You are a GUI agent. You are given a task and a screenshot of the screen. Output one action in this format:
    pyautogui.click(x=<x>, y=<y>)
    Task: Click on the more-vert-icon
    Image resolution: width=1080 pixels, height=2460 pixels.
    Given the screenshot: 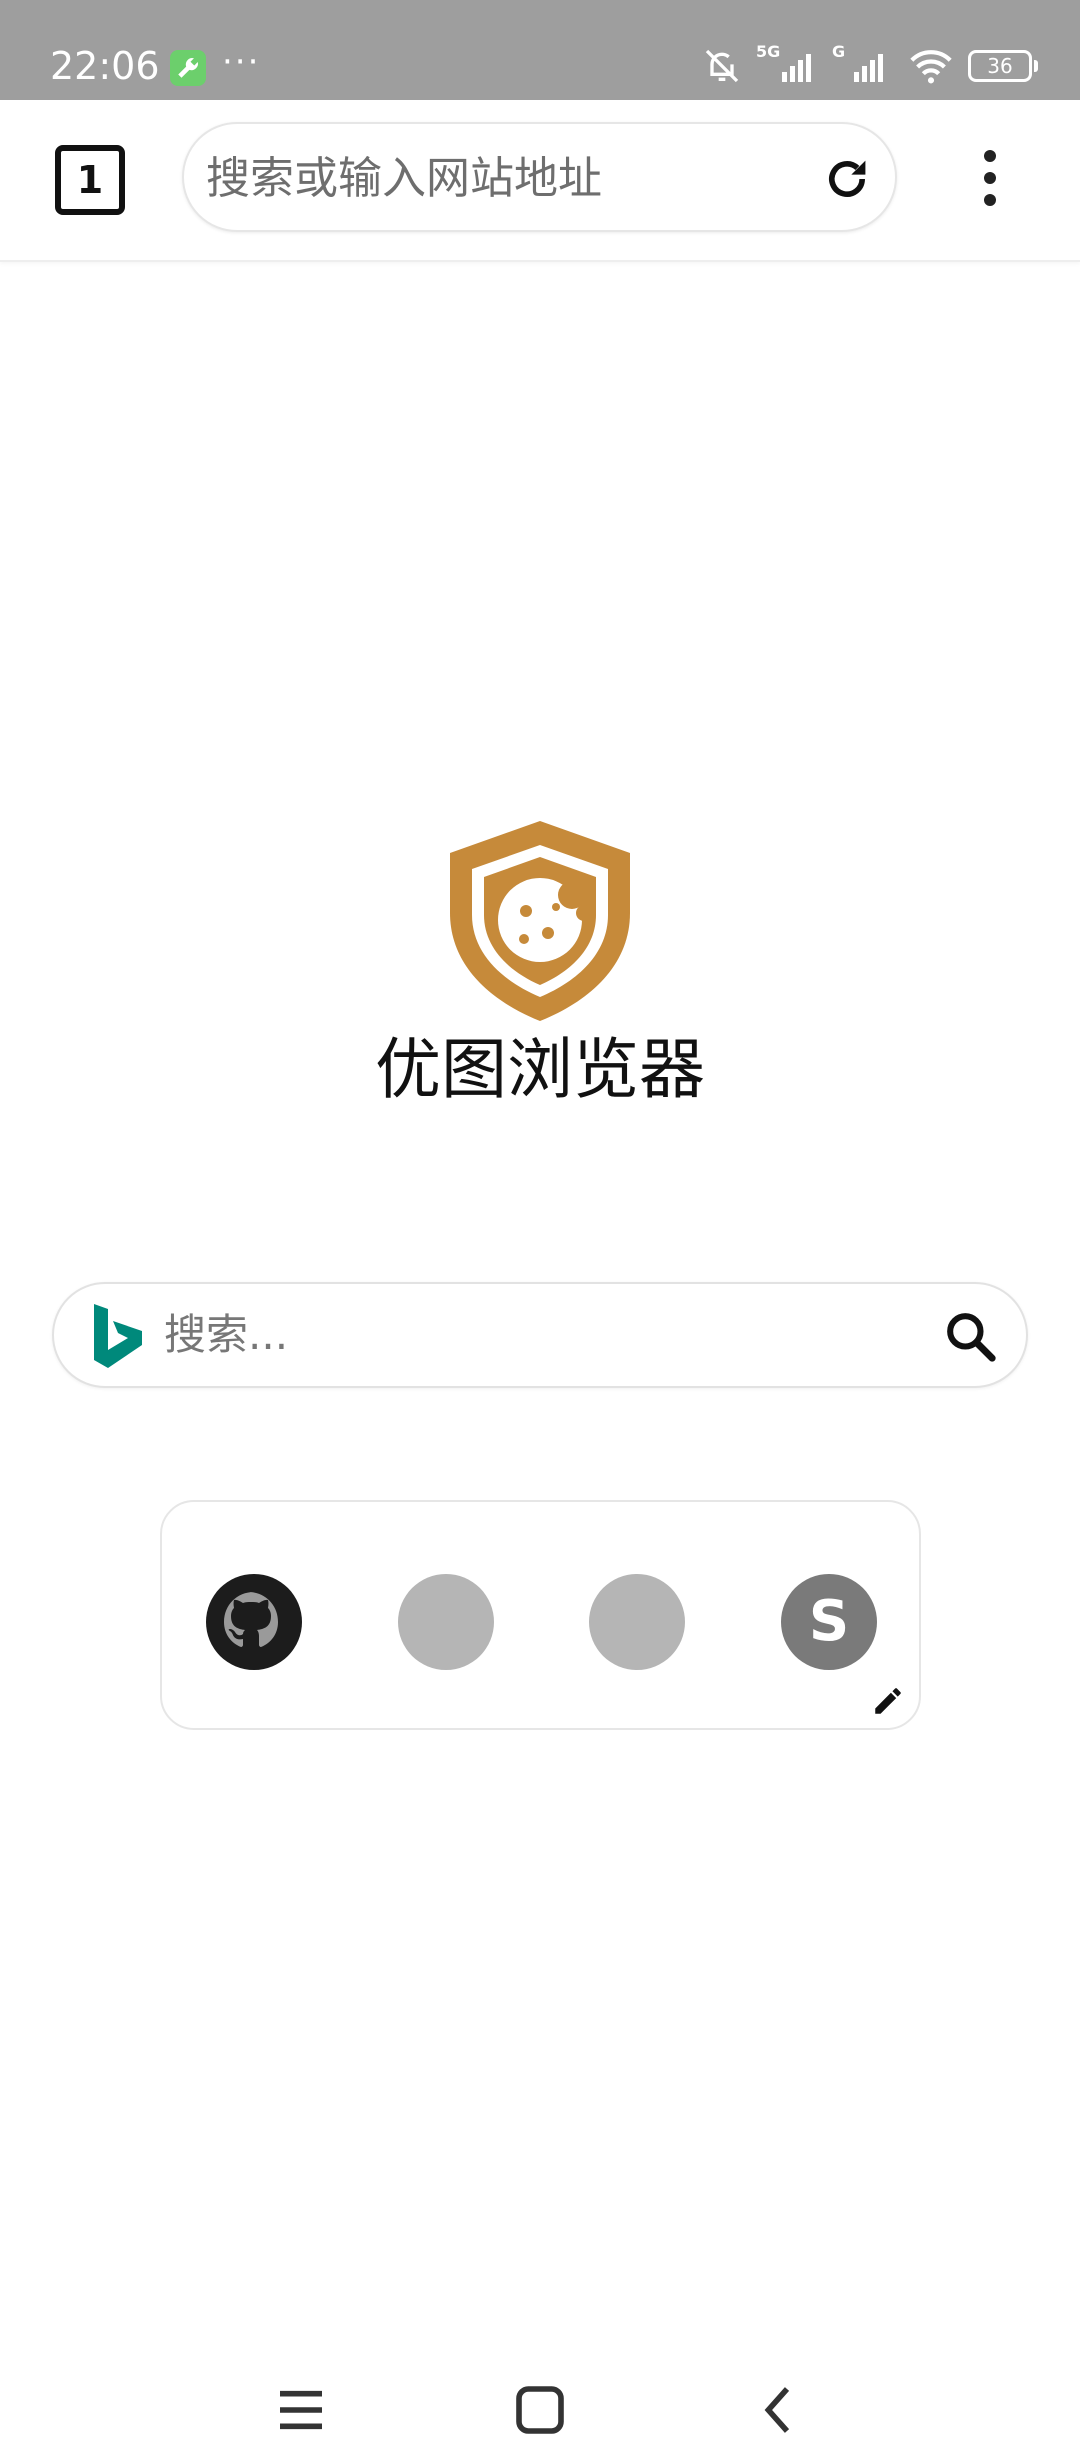 What is the action you would take?
    pyautogui.click(x=990, y=180)
    